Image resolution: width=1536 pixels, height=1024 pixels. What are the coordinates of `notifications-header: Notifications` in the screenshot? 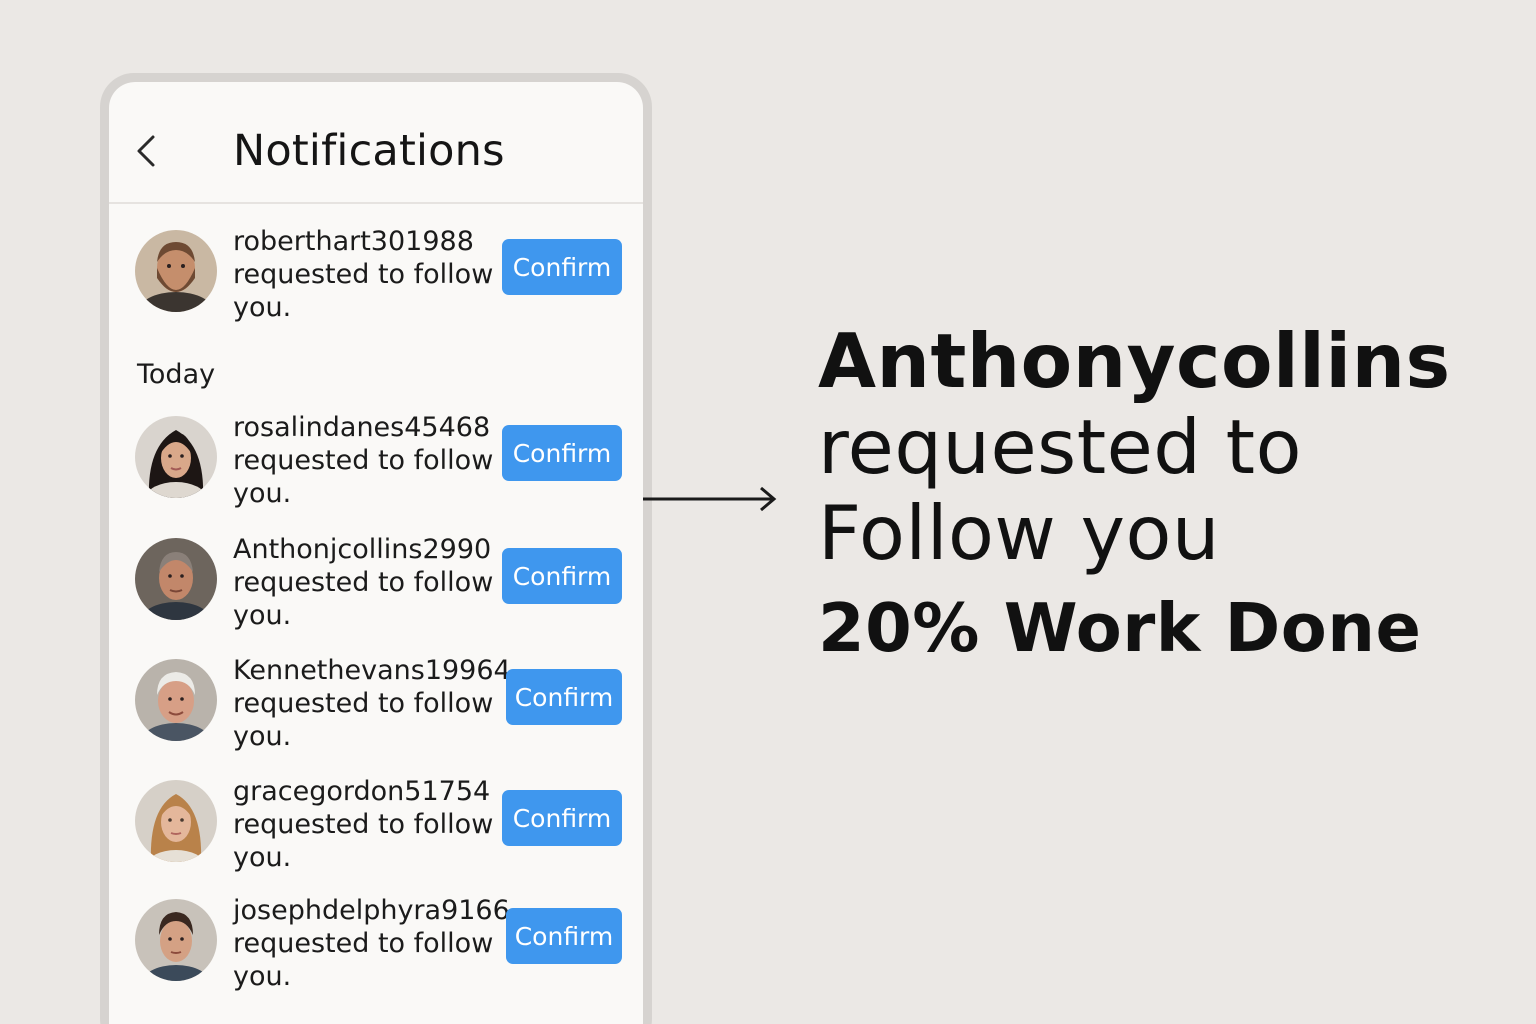 It's located at (376, 143).